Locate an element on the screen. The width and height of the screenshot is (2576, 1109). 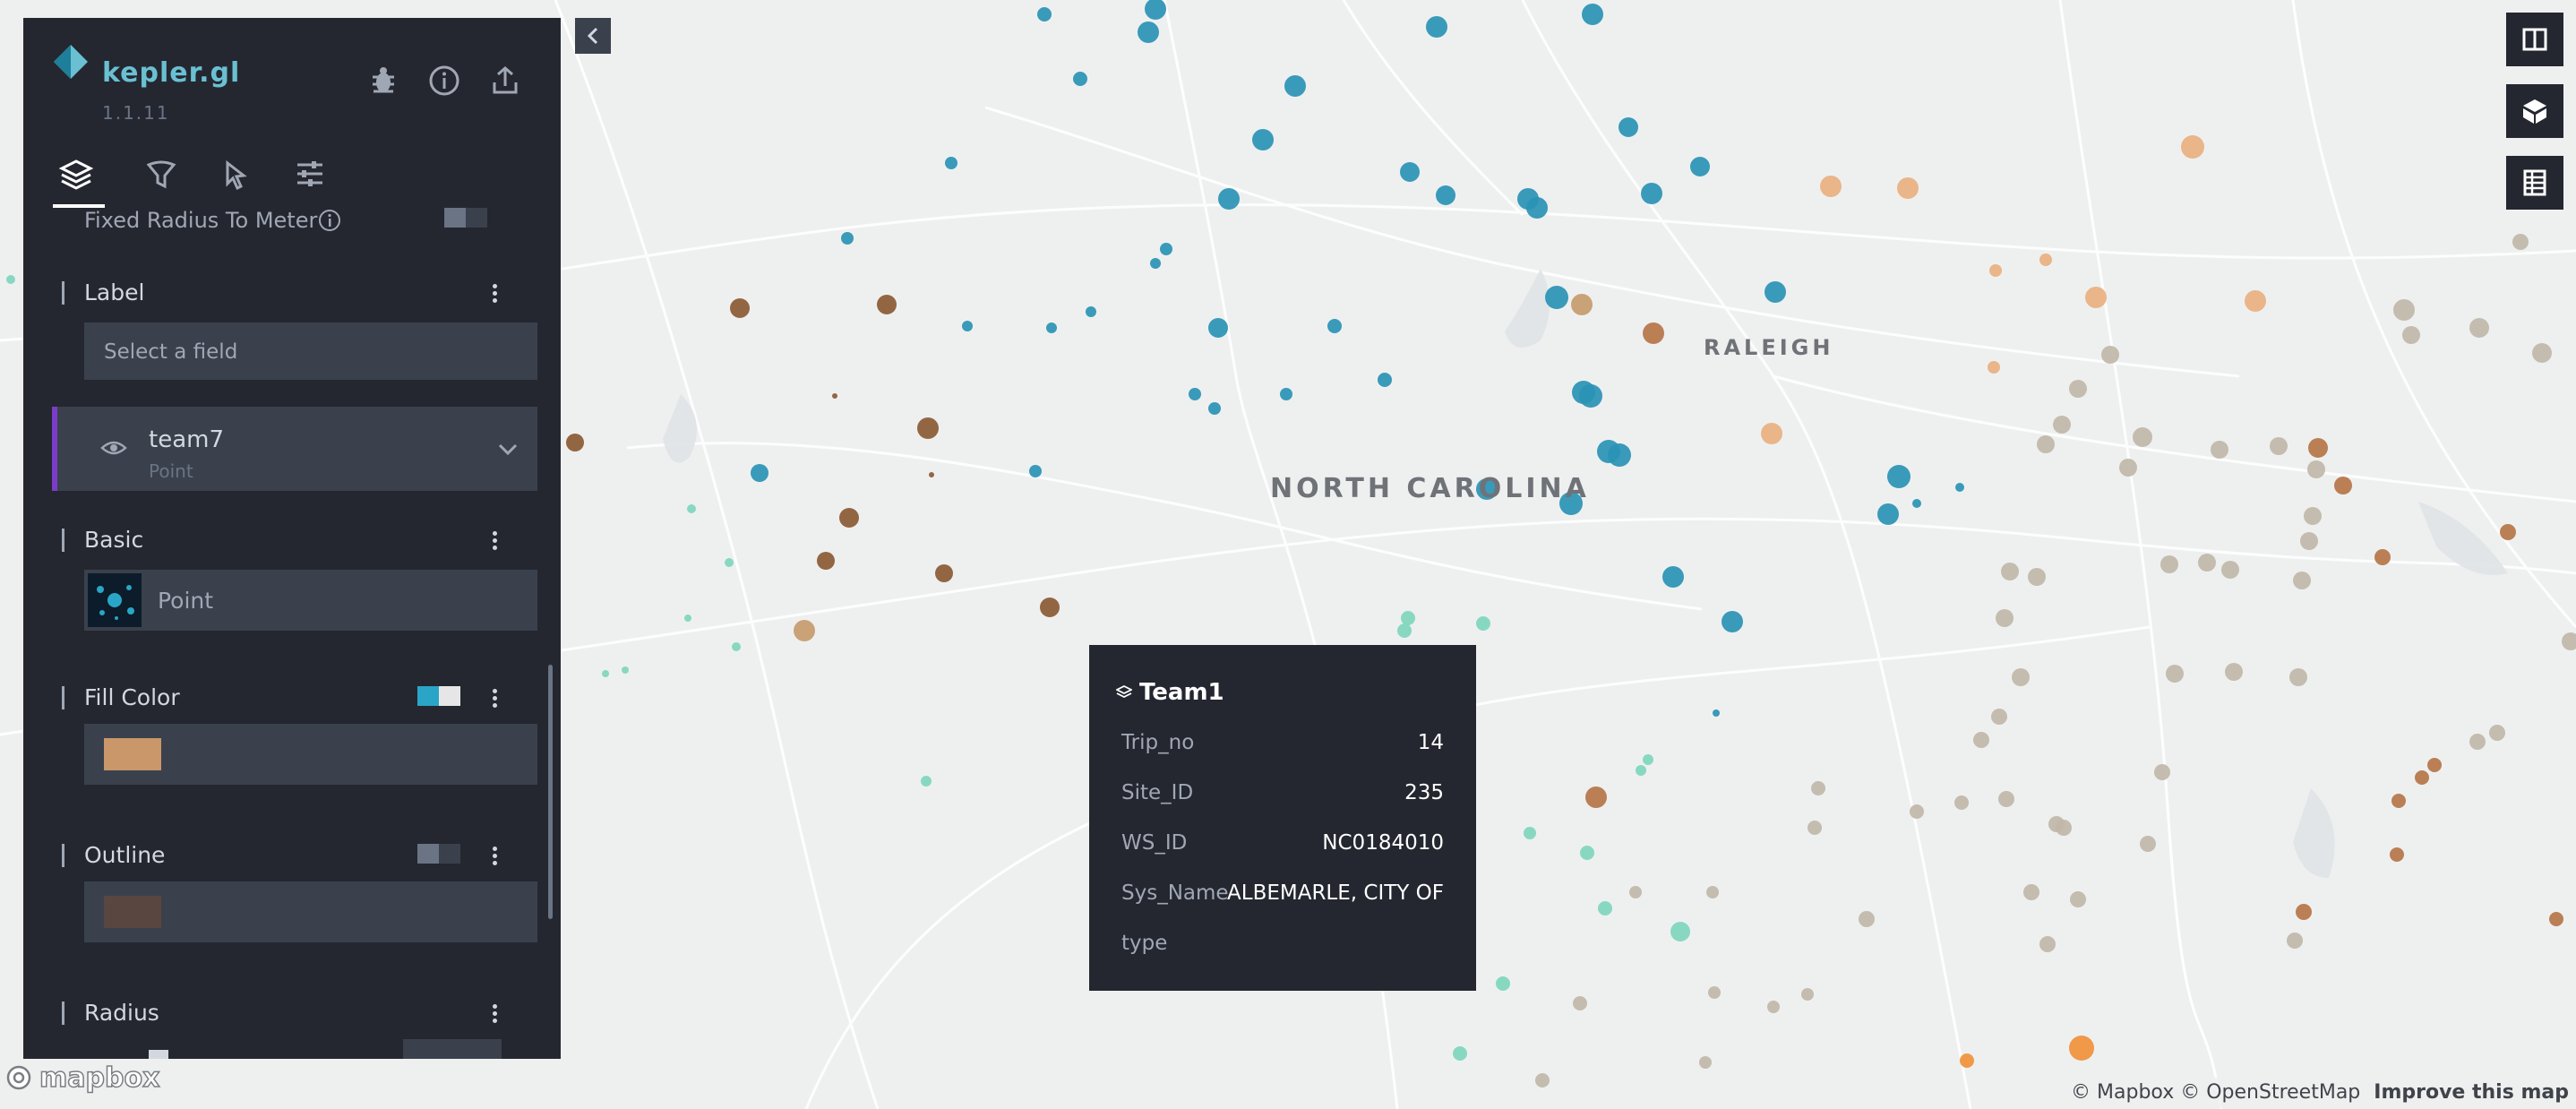
eye-icon is located at coordinates (113, 448).